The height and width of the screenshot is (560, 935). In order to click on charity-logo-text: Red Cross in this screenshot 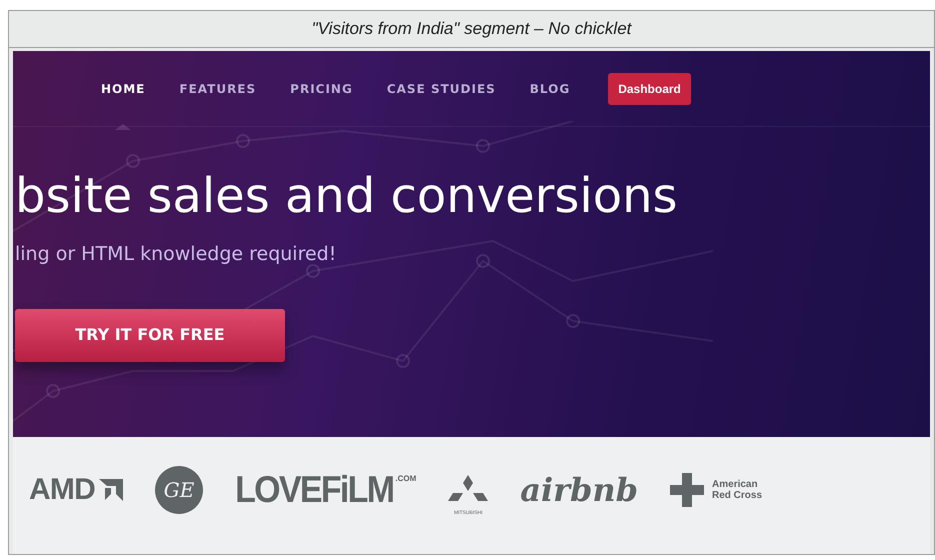, I will do `click(737, 495)`.